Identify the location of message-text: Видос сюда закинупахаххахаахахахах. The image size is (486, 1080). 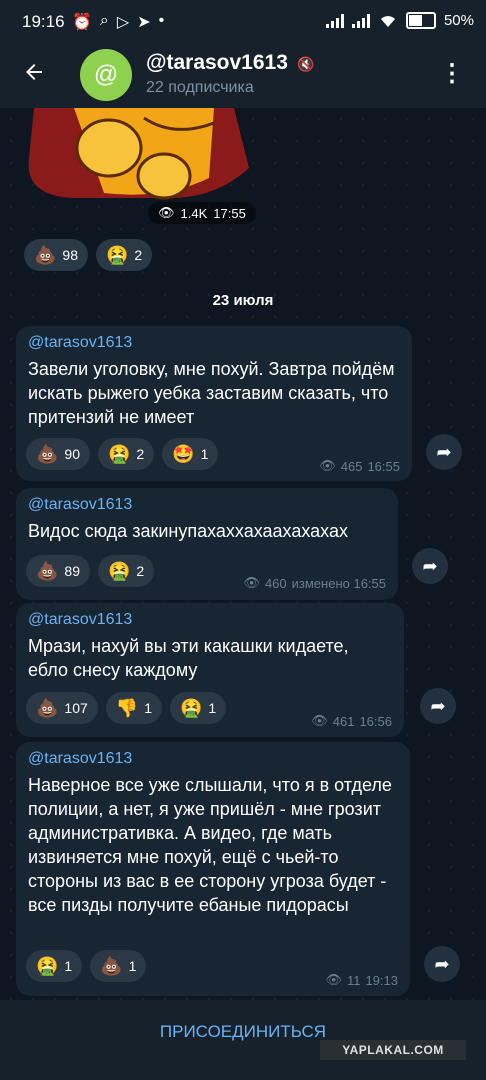
(188, 531).